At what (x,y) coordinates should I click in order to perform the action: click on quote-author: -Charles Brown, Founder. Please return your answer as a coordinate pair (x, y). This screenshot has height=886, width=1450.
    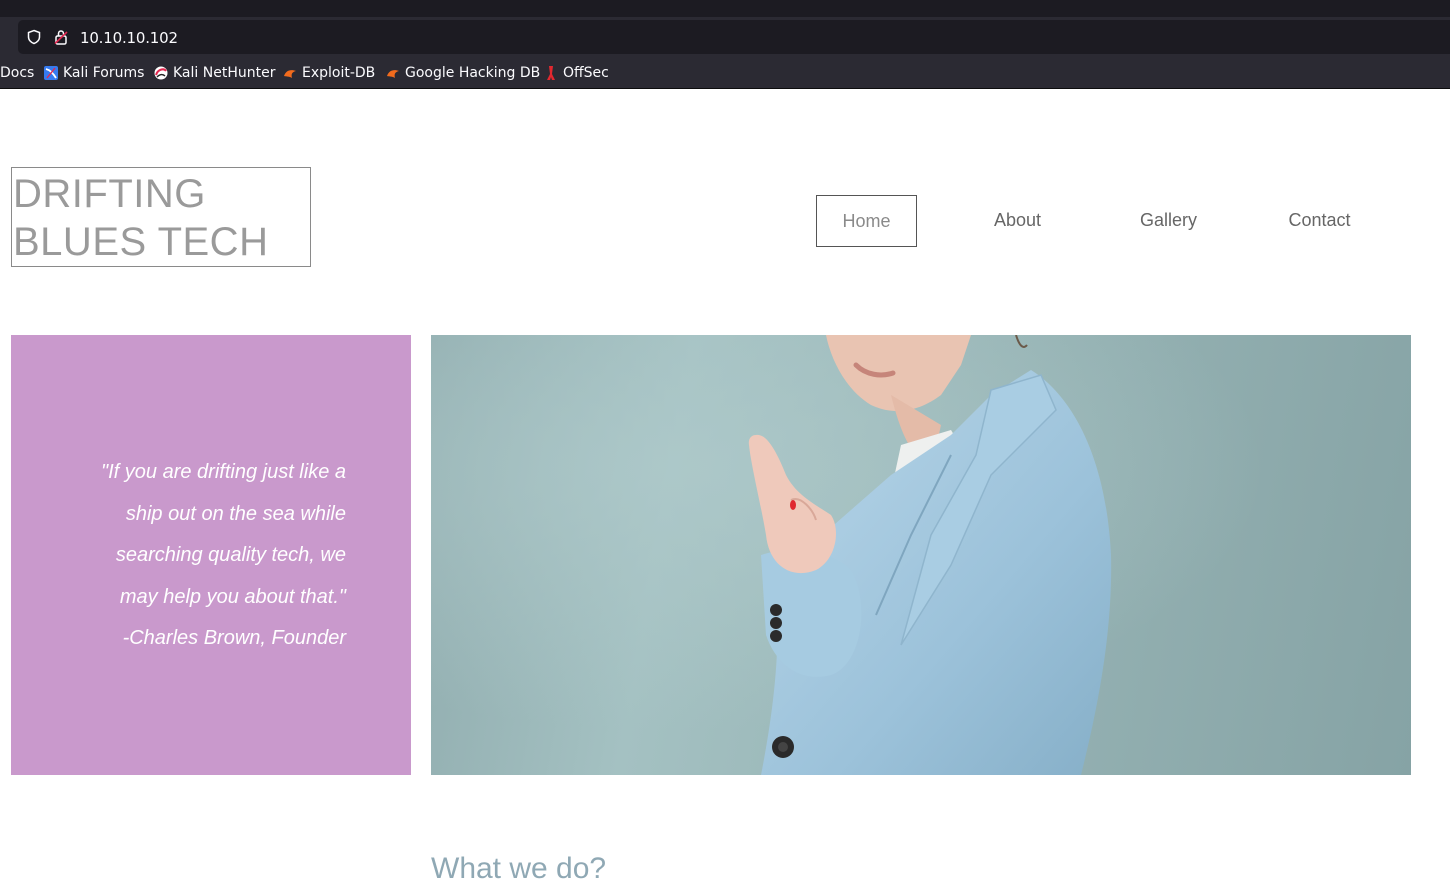
    Looking at the image, I should click on (234, 638).